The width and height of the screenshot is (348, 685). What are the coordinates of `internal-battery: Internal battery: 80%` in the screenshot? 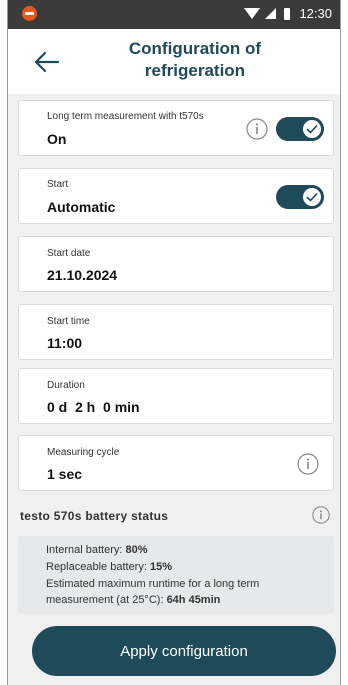 It's located at (97, 550).